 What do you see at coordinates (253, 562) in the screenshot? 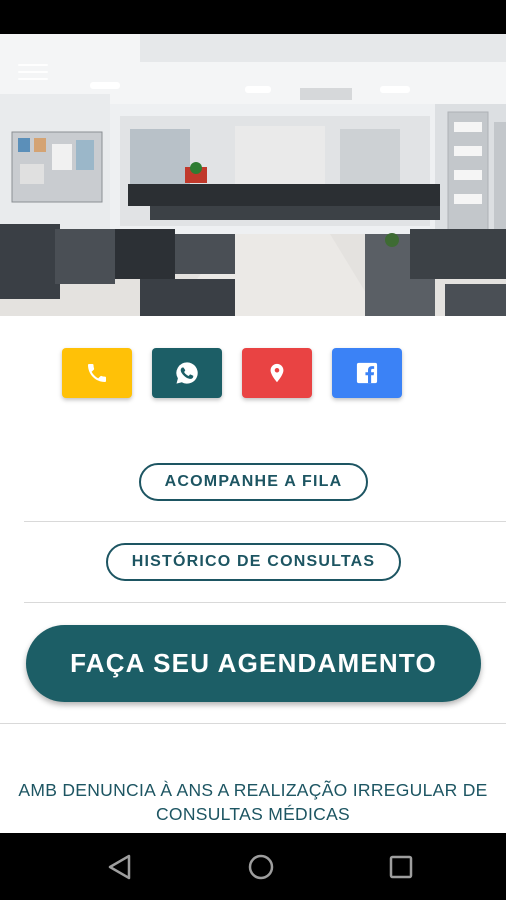
I see `history-button: HISTÓRICO DE CONSULTAS` at bounding box center [253, 562].